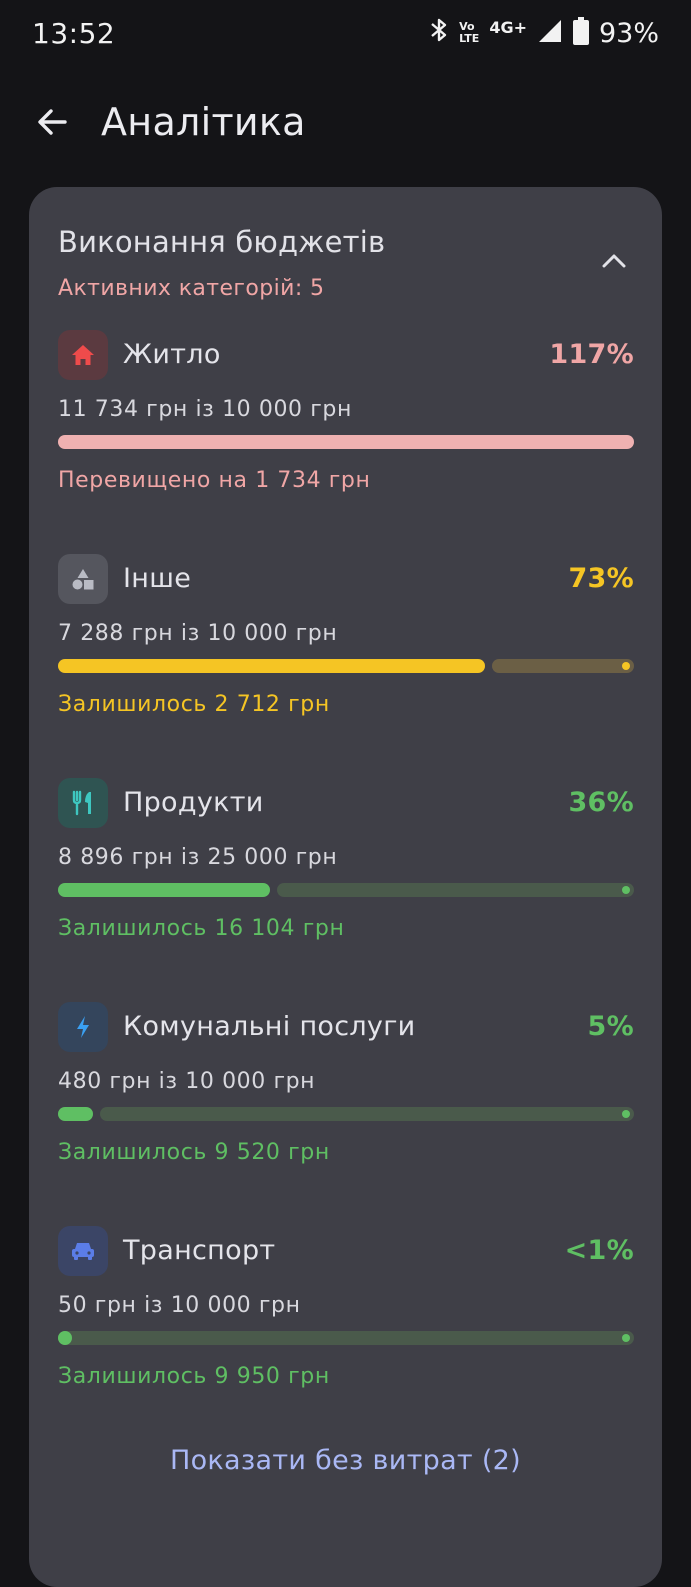 Image resolution: width=691 pixels, height=1587 pixels. I want to click on budget-note: Залишилось 16 104 грн, so click(201, 928).